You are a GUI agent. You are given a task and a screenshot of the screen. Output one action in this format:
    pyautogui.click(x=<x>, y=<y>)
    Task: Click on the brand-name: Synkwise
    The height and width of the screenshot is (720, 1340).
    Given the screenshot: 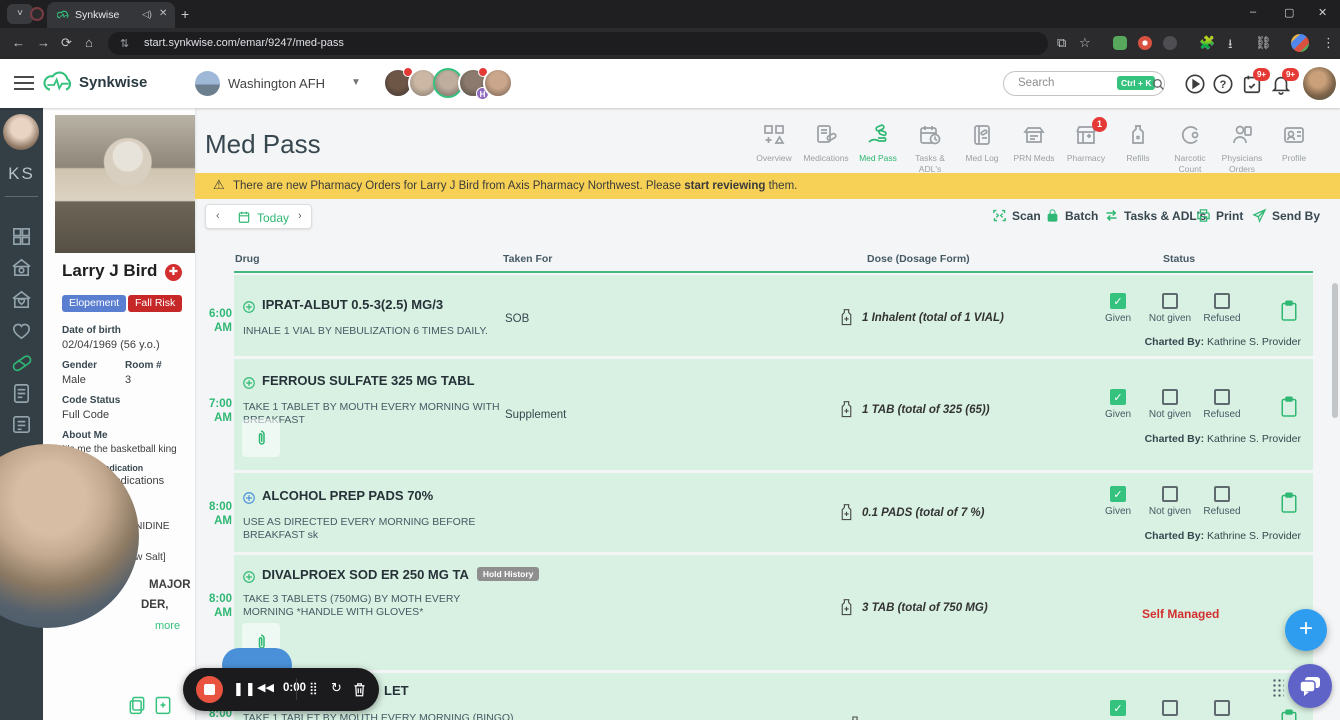 What is the action you would take?
    pyautogui.click(x=113, y=82)
    